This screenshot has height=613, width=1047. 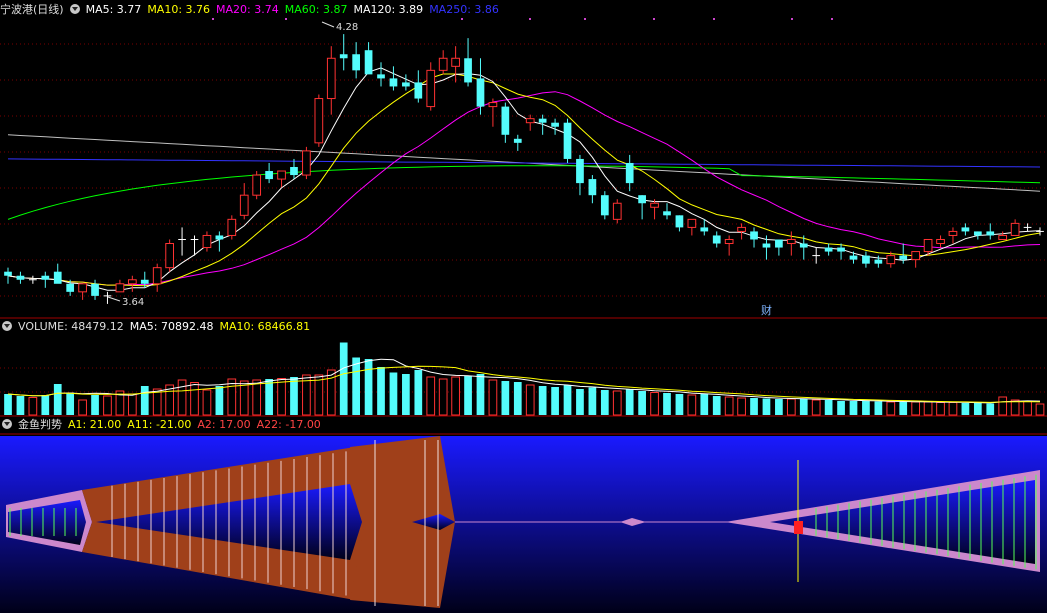 What do you see at coordinates (265, 326) in the screenshot?
I see `volume-legend-item-2: MA10: 68466.81` at bounding box center [265, 326].